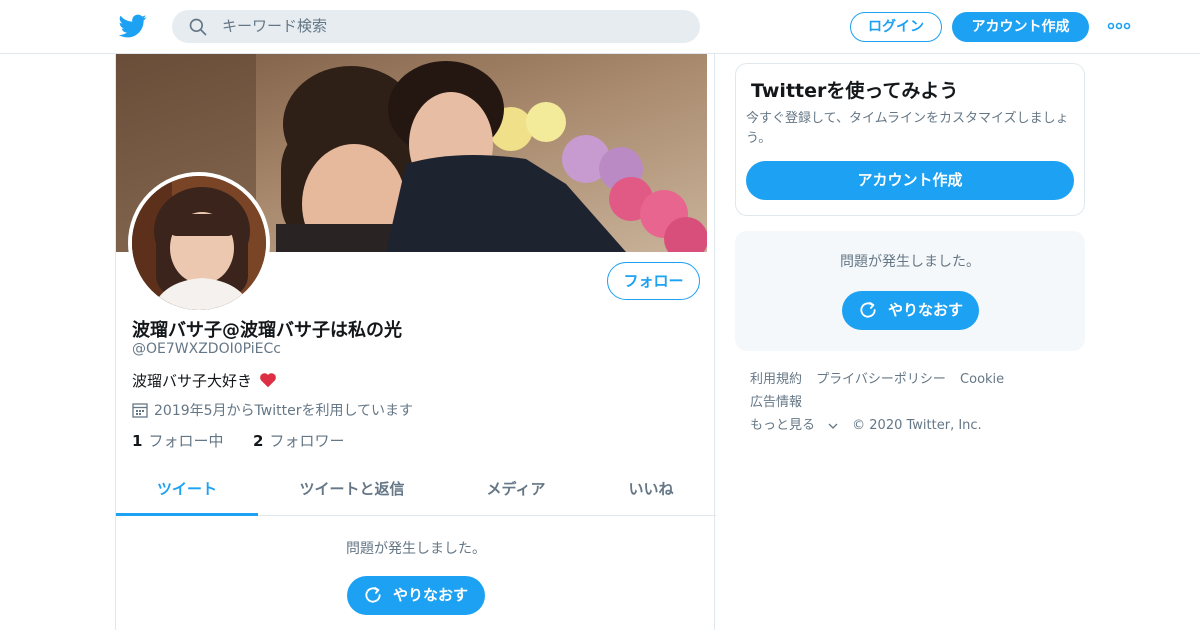 The image size is (1200, 630). I want to click on sidebar-error-card: 問題が発生しました。 やりなおす, so click(910, 291).